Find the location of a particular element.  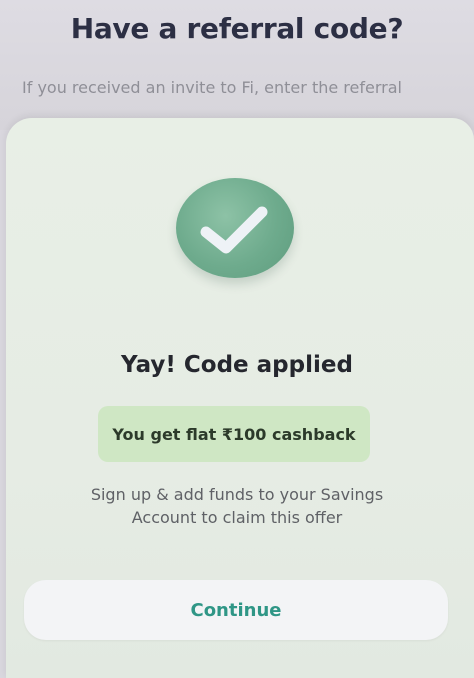

continue-button: Continue is located at coordinates (236, 610).